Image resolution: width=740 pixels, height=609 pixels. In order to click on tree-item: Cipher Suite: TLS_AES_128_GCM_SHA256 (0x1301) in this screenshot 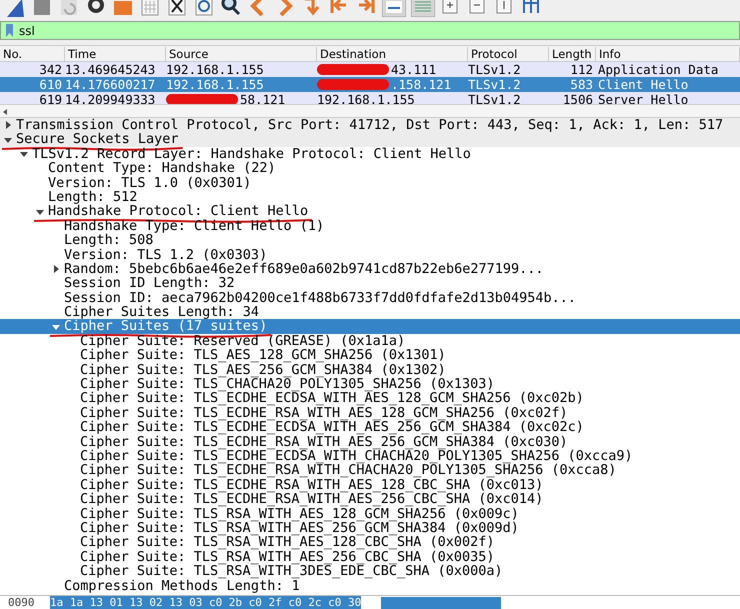, I will do `click(263, 355)`.